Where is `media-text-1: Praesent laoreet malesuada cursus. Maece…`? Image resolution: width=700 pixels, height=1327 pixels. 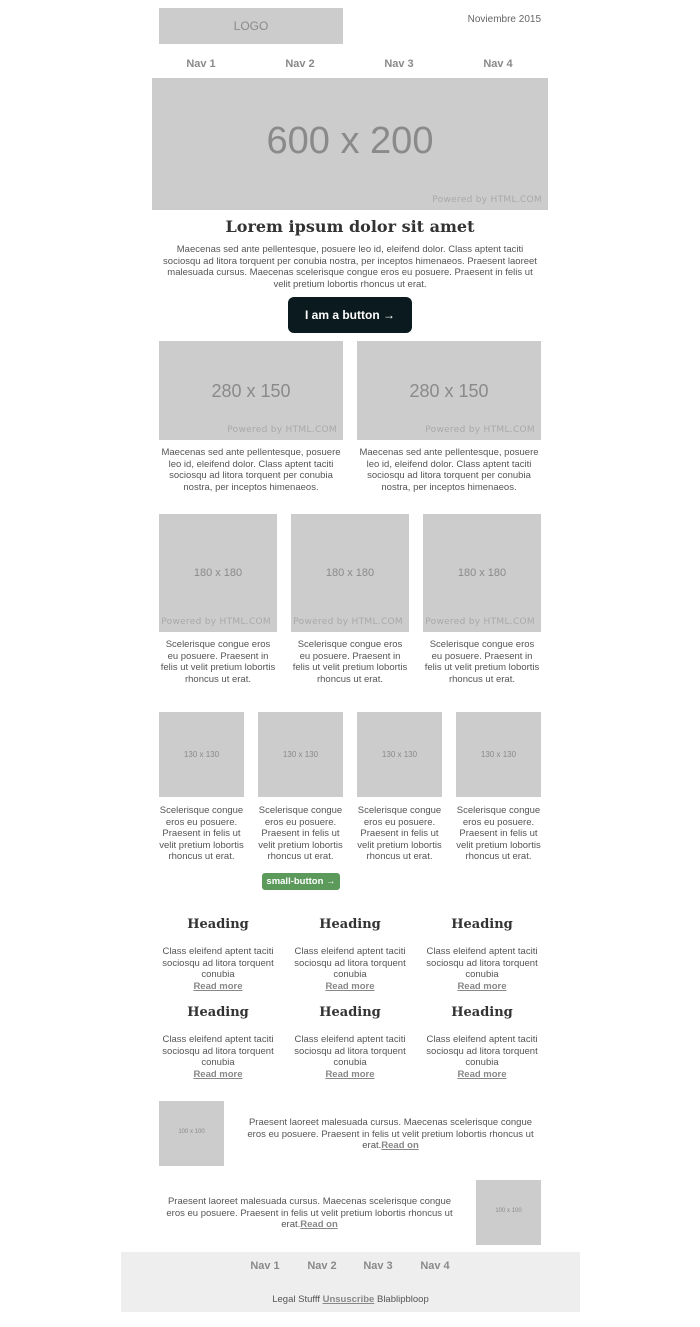
media-text-1: Praesent laoreet malesuada cursus. Maece… is located at coordinates (390, 1134).